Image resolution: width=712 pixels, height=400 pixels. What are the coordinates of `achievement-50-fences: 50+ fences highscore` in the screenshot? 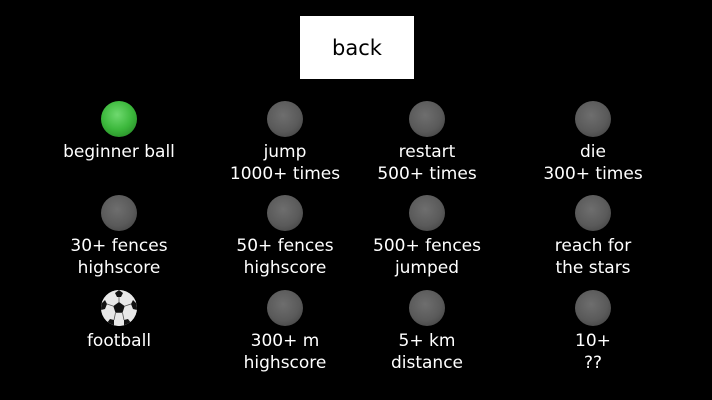 It's located at (285, 237).